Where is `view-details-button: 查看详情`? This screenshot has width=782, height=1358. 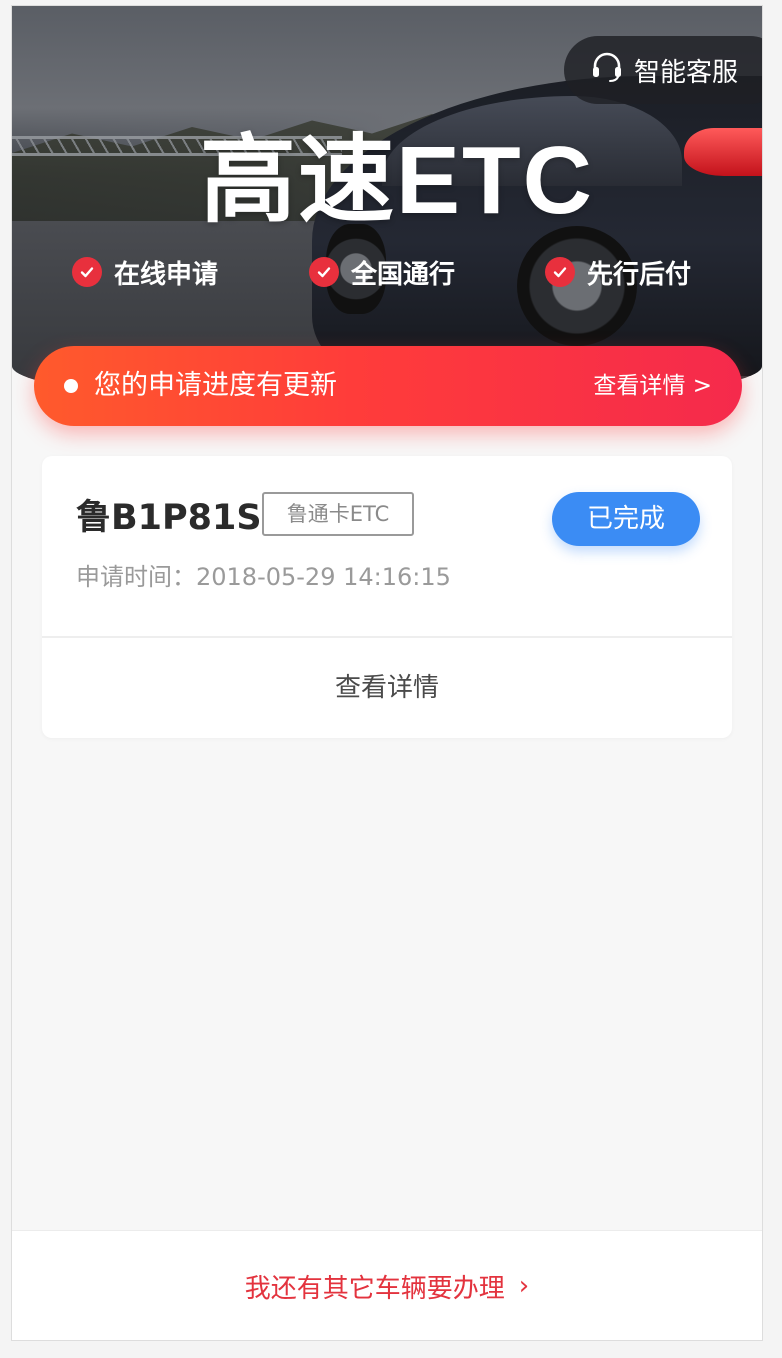 view-details-button: 查看详情 is located at coordinates (387, 688).